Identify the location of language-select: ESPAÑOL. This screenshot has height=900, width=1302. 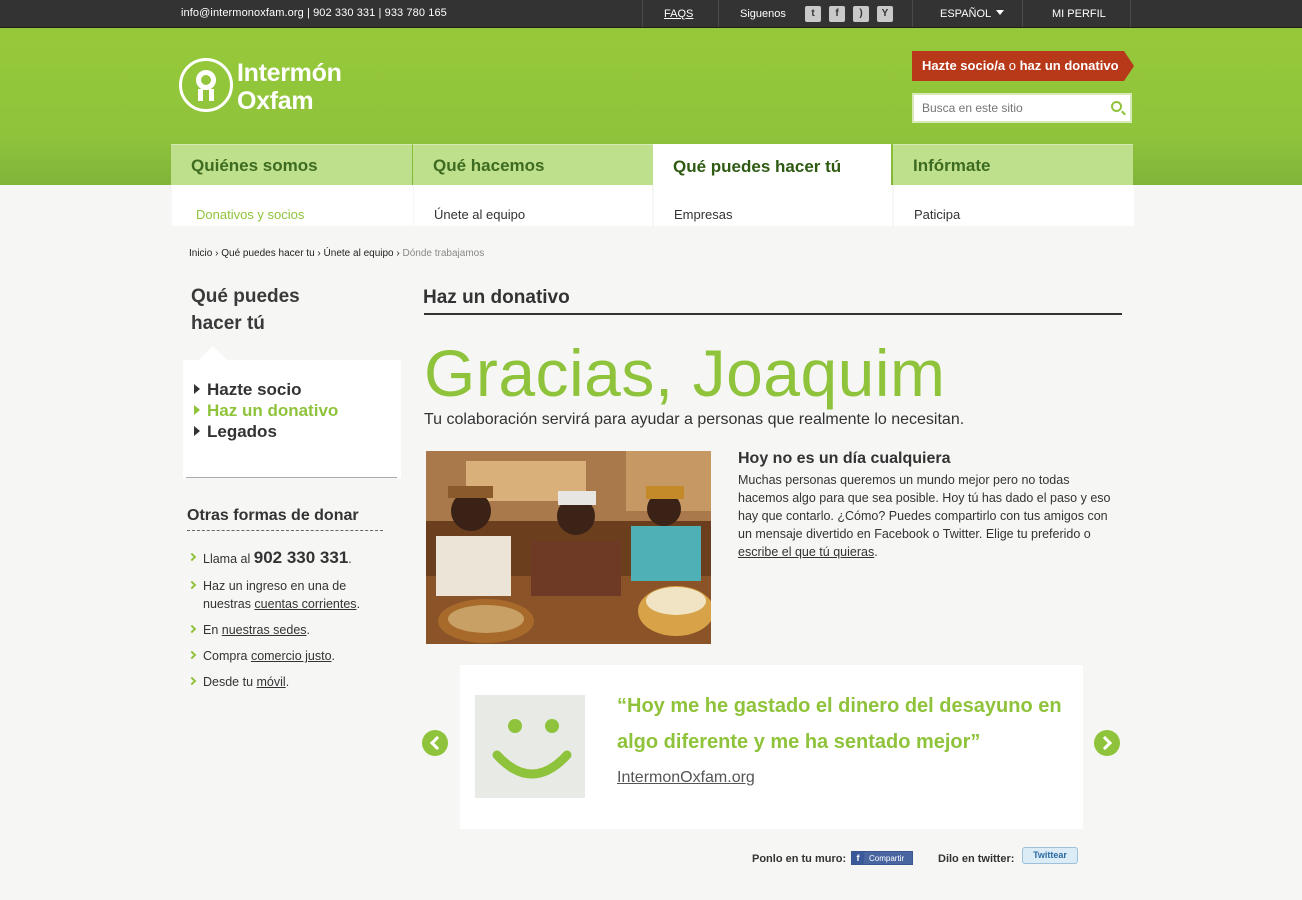
(972, 14).